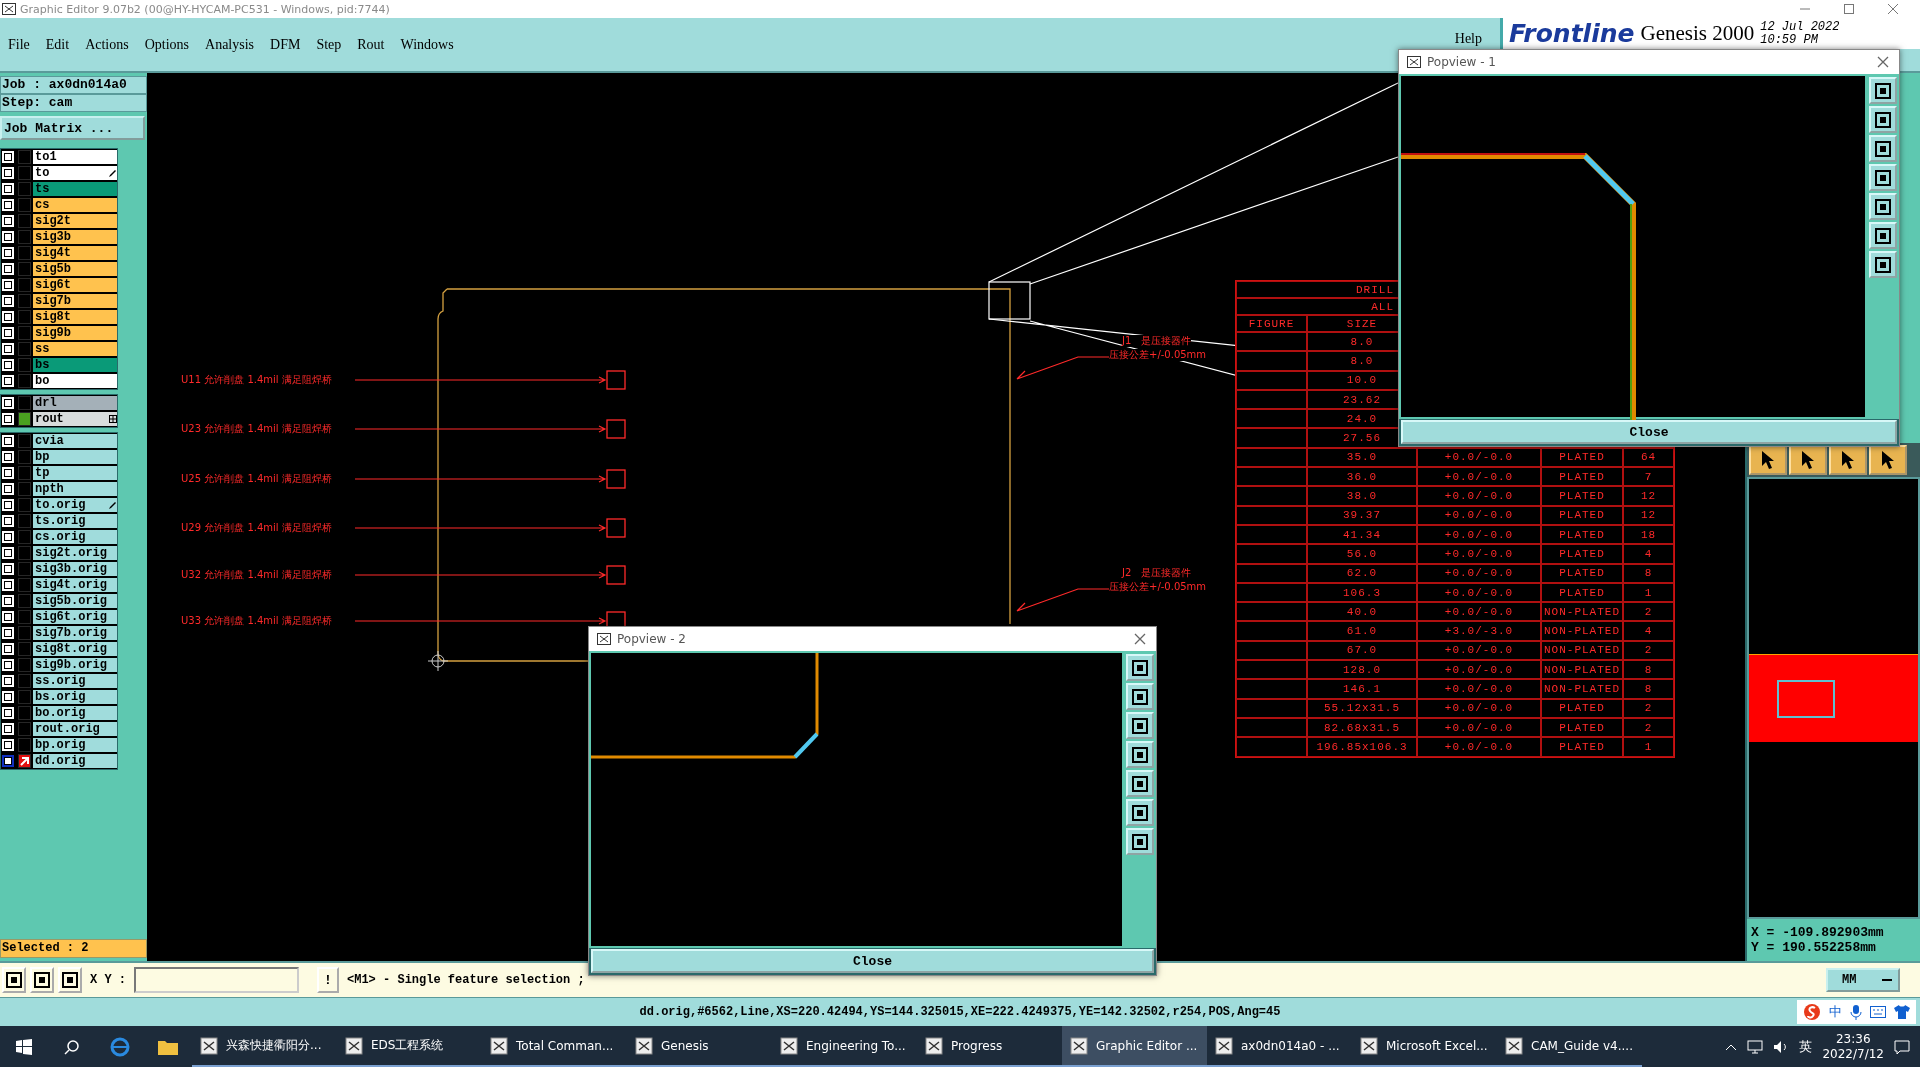  What do you see at coordinates (75, 381) in the screenshot?
I see `layer-name: bo` at bounding box center [75, 381].